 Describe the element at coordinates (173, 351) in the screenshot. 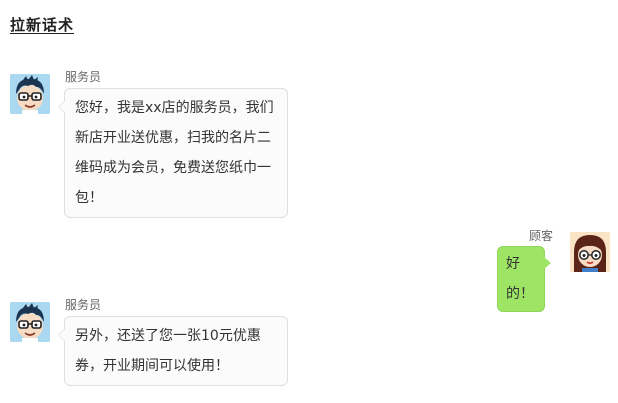

I see `message-bubble: 另外，还送了您一张10元优惠券，开业期间可以使用！` at that location.